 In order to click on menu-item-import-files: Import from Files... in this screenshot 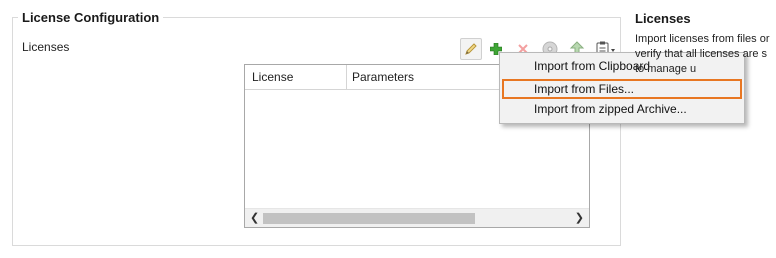, I will do `click(622, 89)`.